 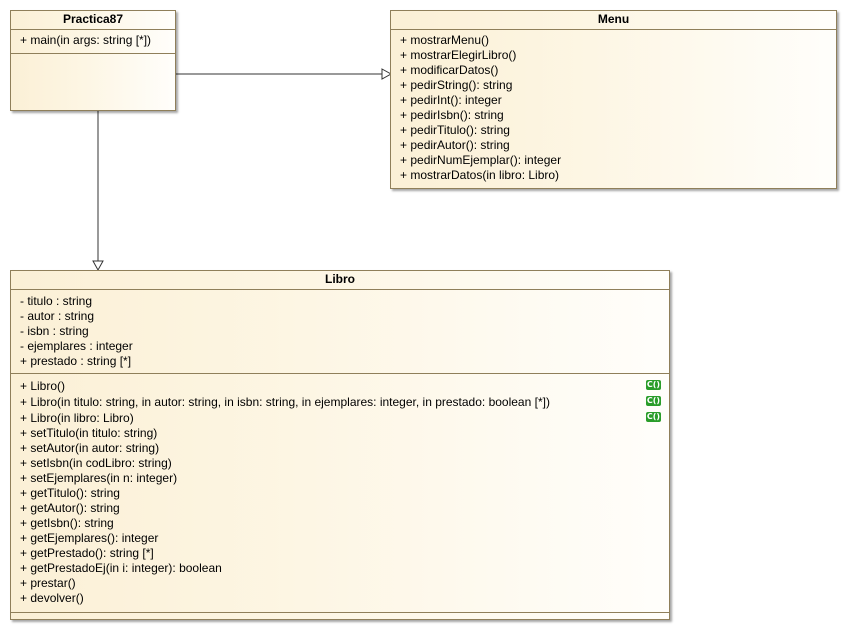 What do you see at coordinates (98, 191) in the screenshot?
I see `association-practica87-libro` at bounding box center [98, 191].